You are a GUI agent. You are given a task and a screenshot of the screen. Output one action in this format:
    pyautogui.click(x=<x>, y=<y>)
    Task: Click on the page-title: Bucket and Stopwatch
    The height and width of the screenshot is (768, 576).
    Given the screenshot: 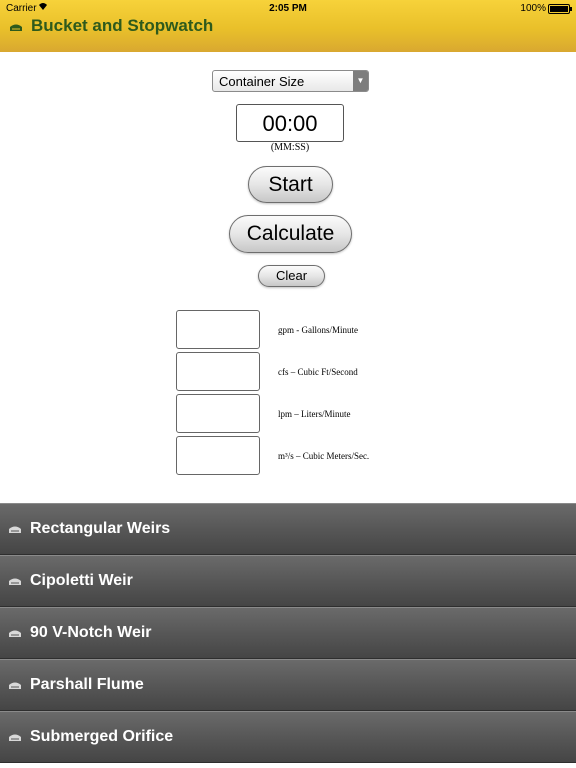 What is the action you would take?
    pyautogui.click(x=122, y=25)
    